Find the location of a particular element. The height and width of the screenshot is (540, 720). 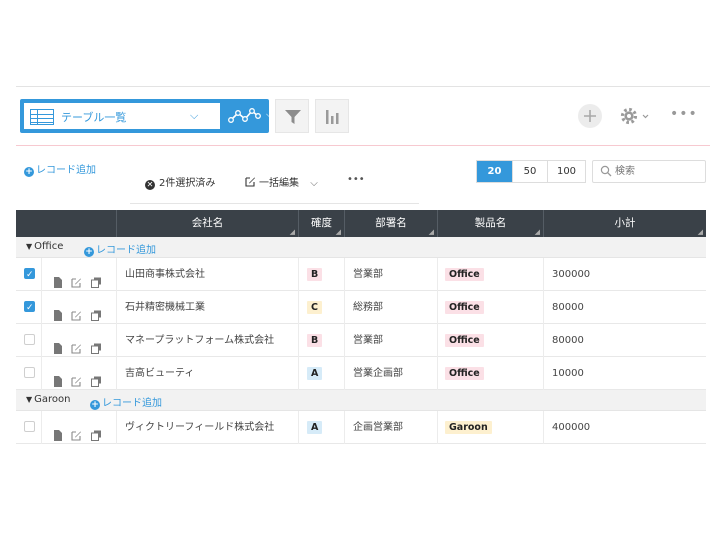

table-row: 吉高ビューティ A 営業企画部 Office 10000 is located at coordinates (361, 373).